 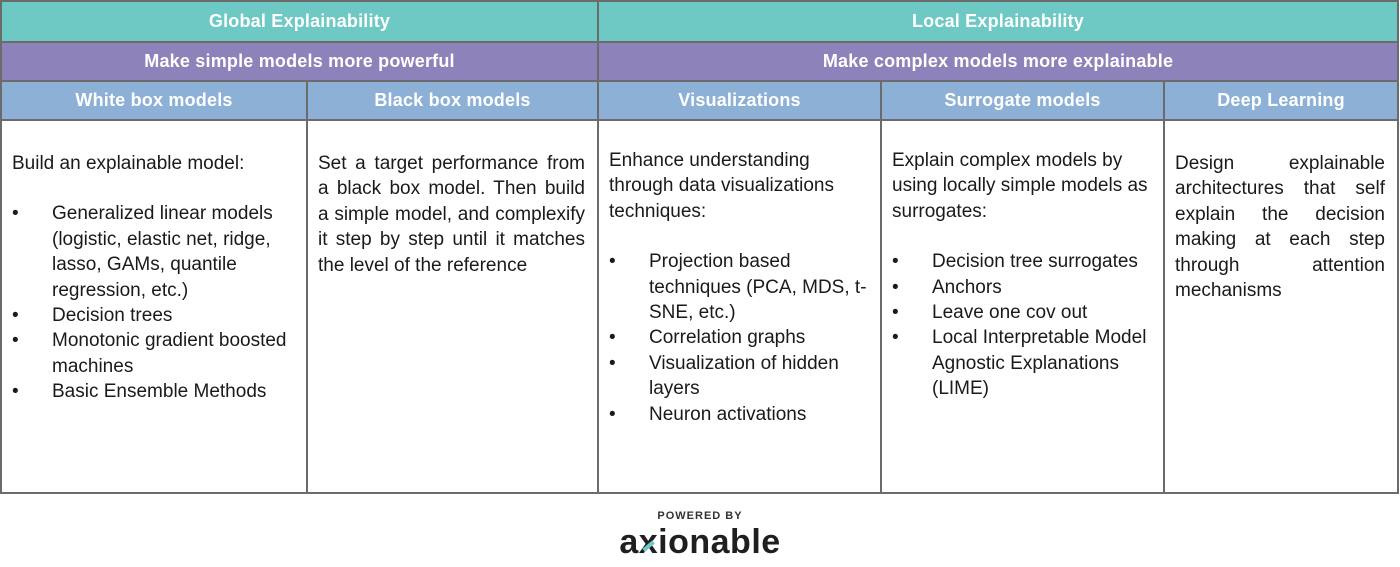 What do you see at coordinates (740, 101) in the screenshot?
I see `column-header-visualizations: Visualizations` at bounding box center [740, 101].